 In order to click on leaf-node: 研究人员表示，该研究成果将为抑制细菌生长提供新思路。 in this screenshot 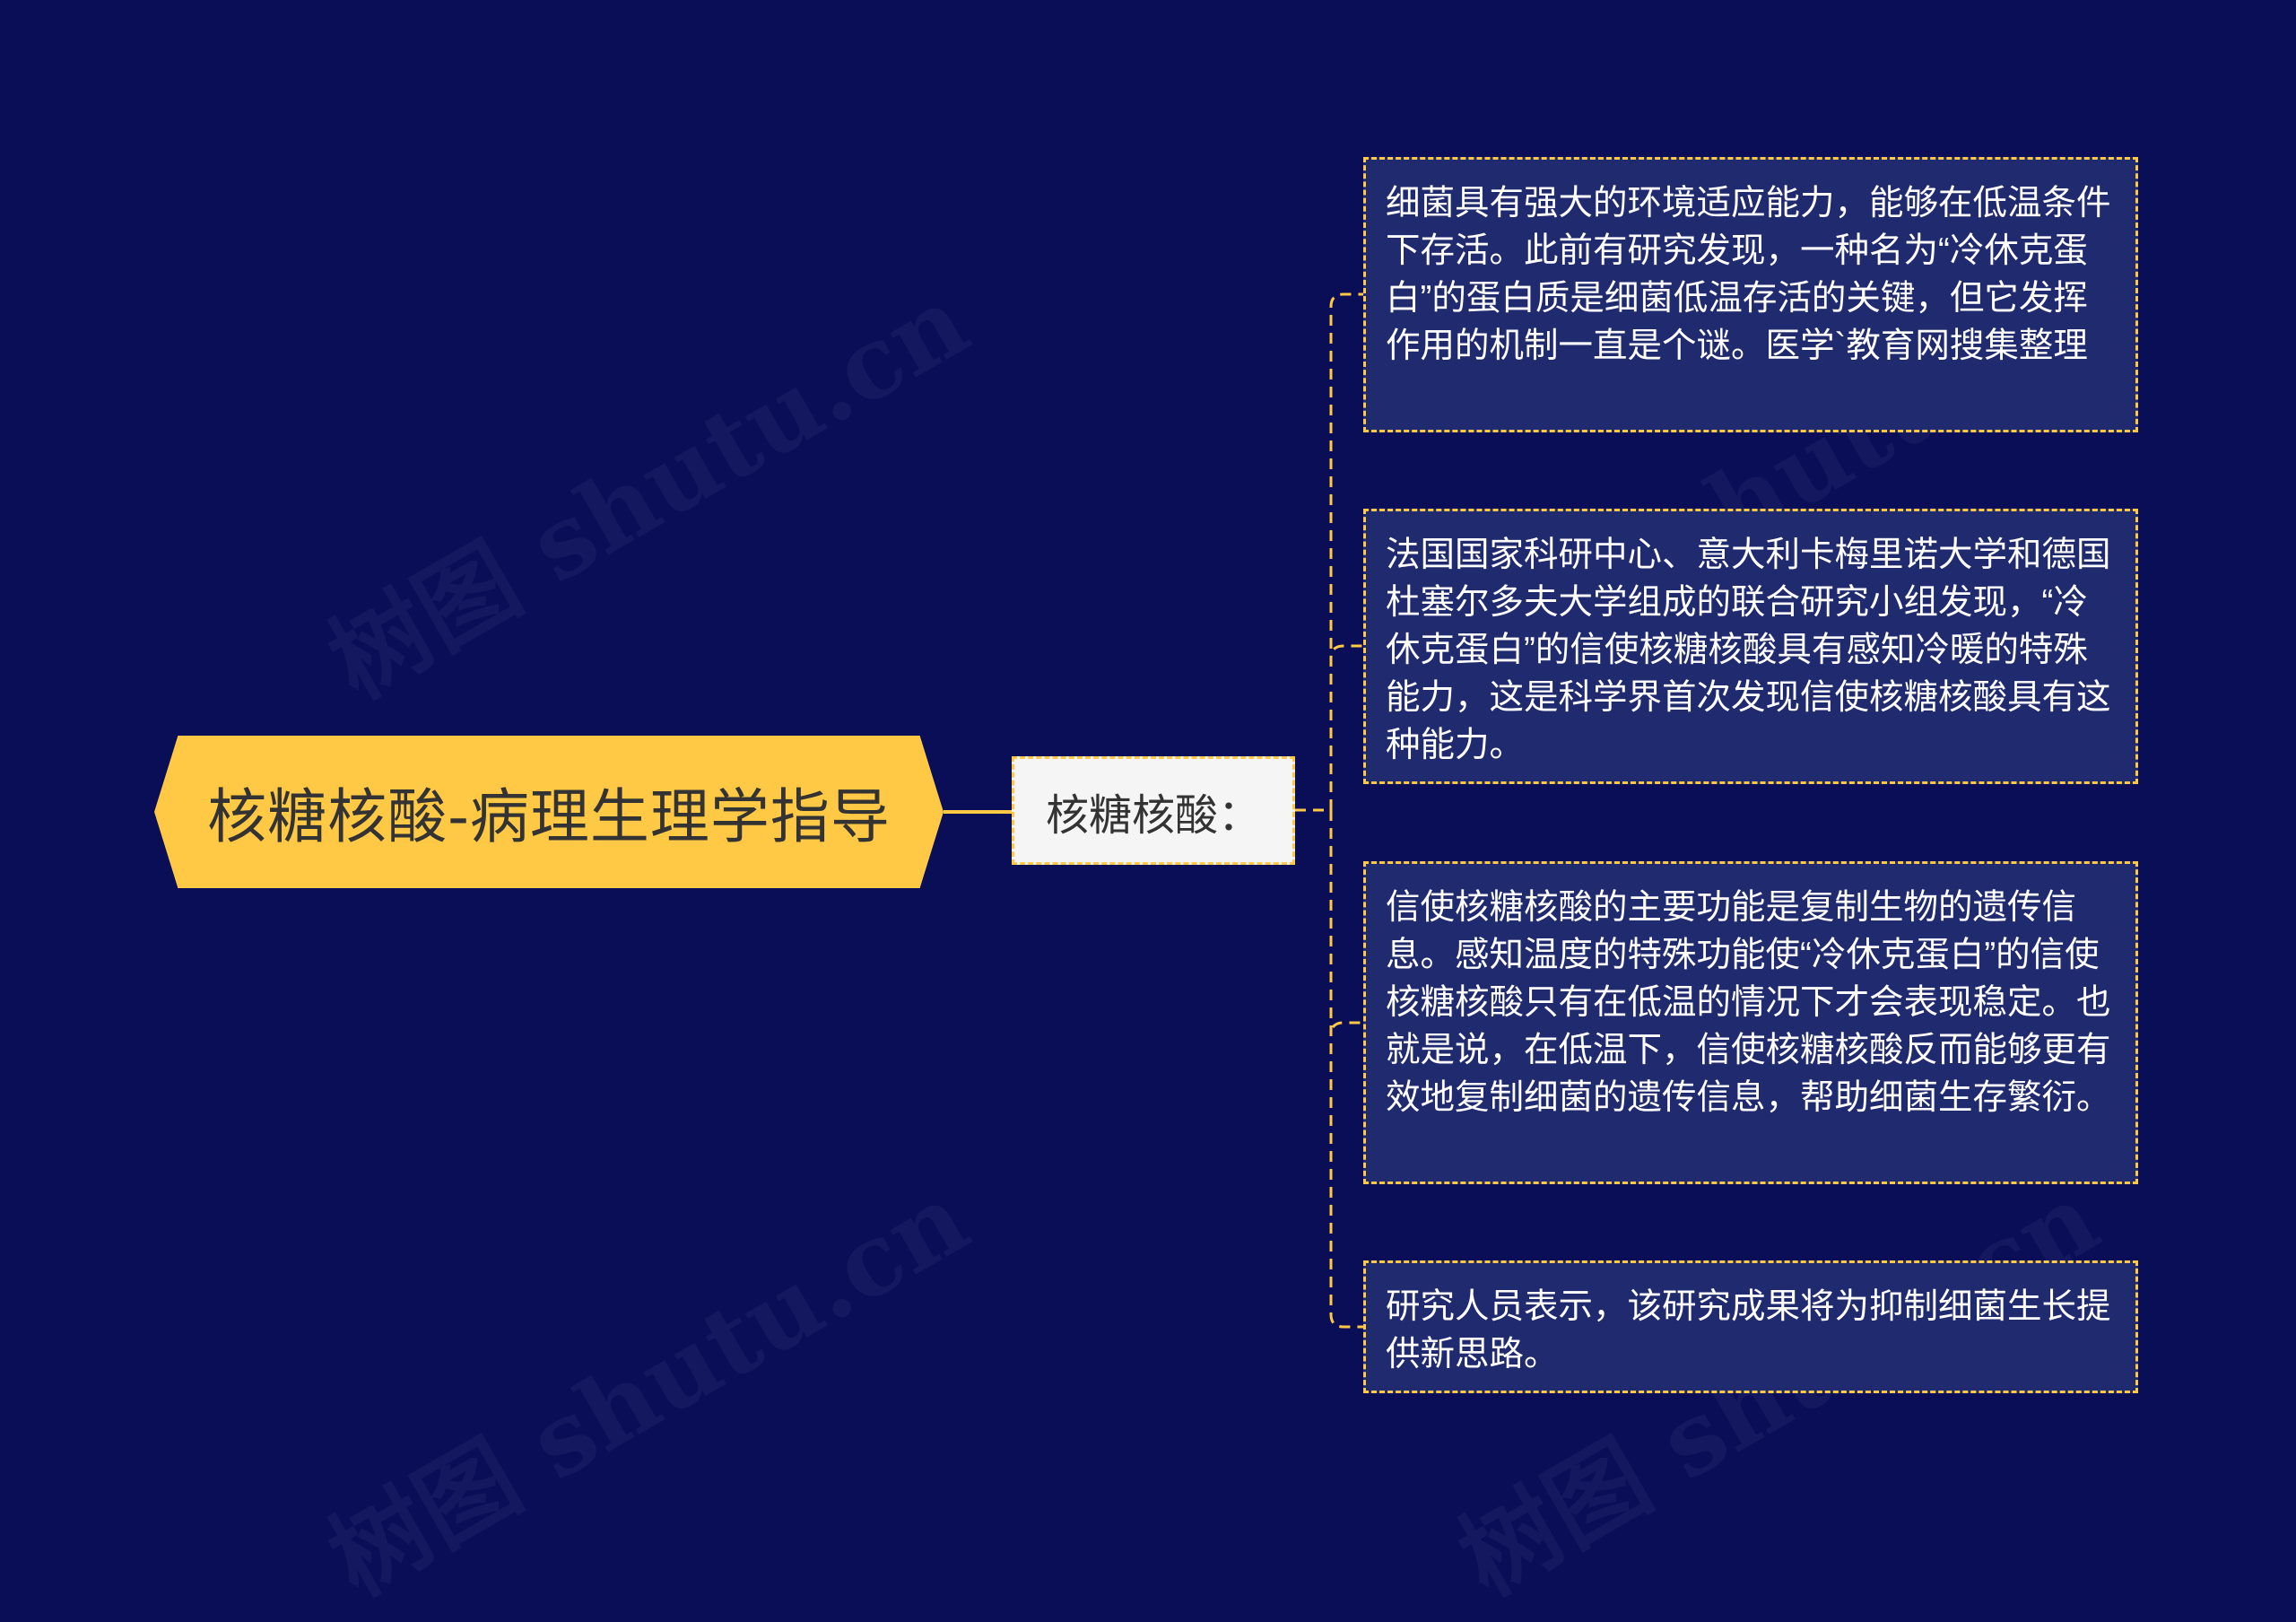, I will do `click(1750, 1326)`.